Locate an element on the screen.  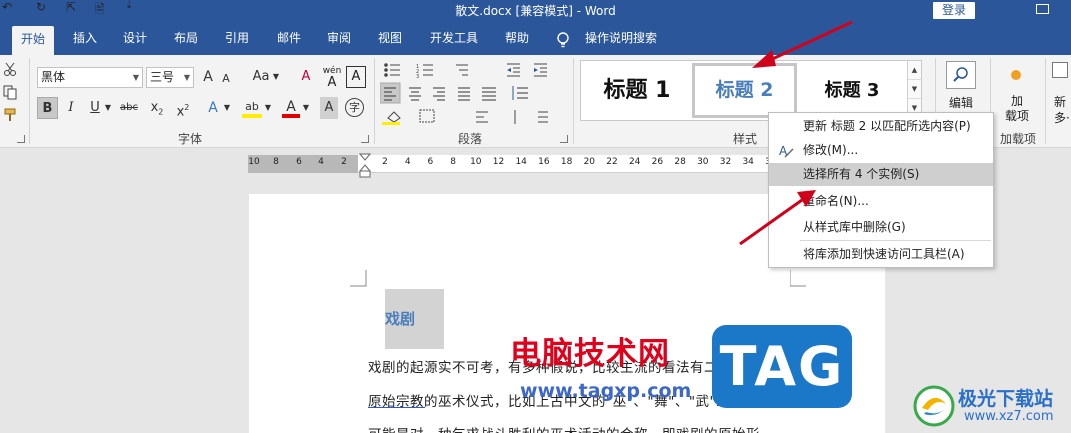
jiguang-logo: 极光下载站 www.xz7.com is located at coordinates (989, 406).